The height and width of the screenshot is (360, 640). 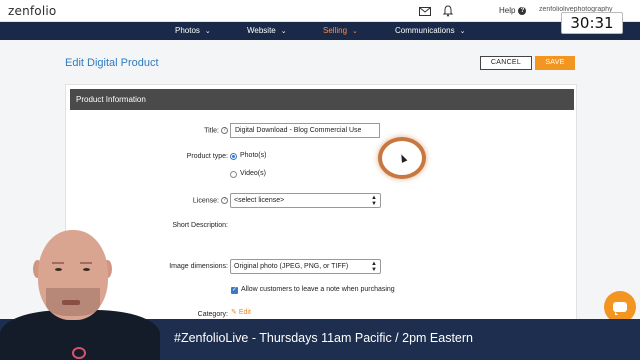 I want to click on presenter-webcam, so click(x=80, y=291).